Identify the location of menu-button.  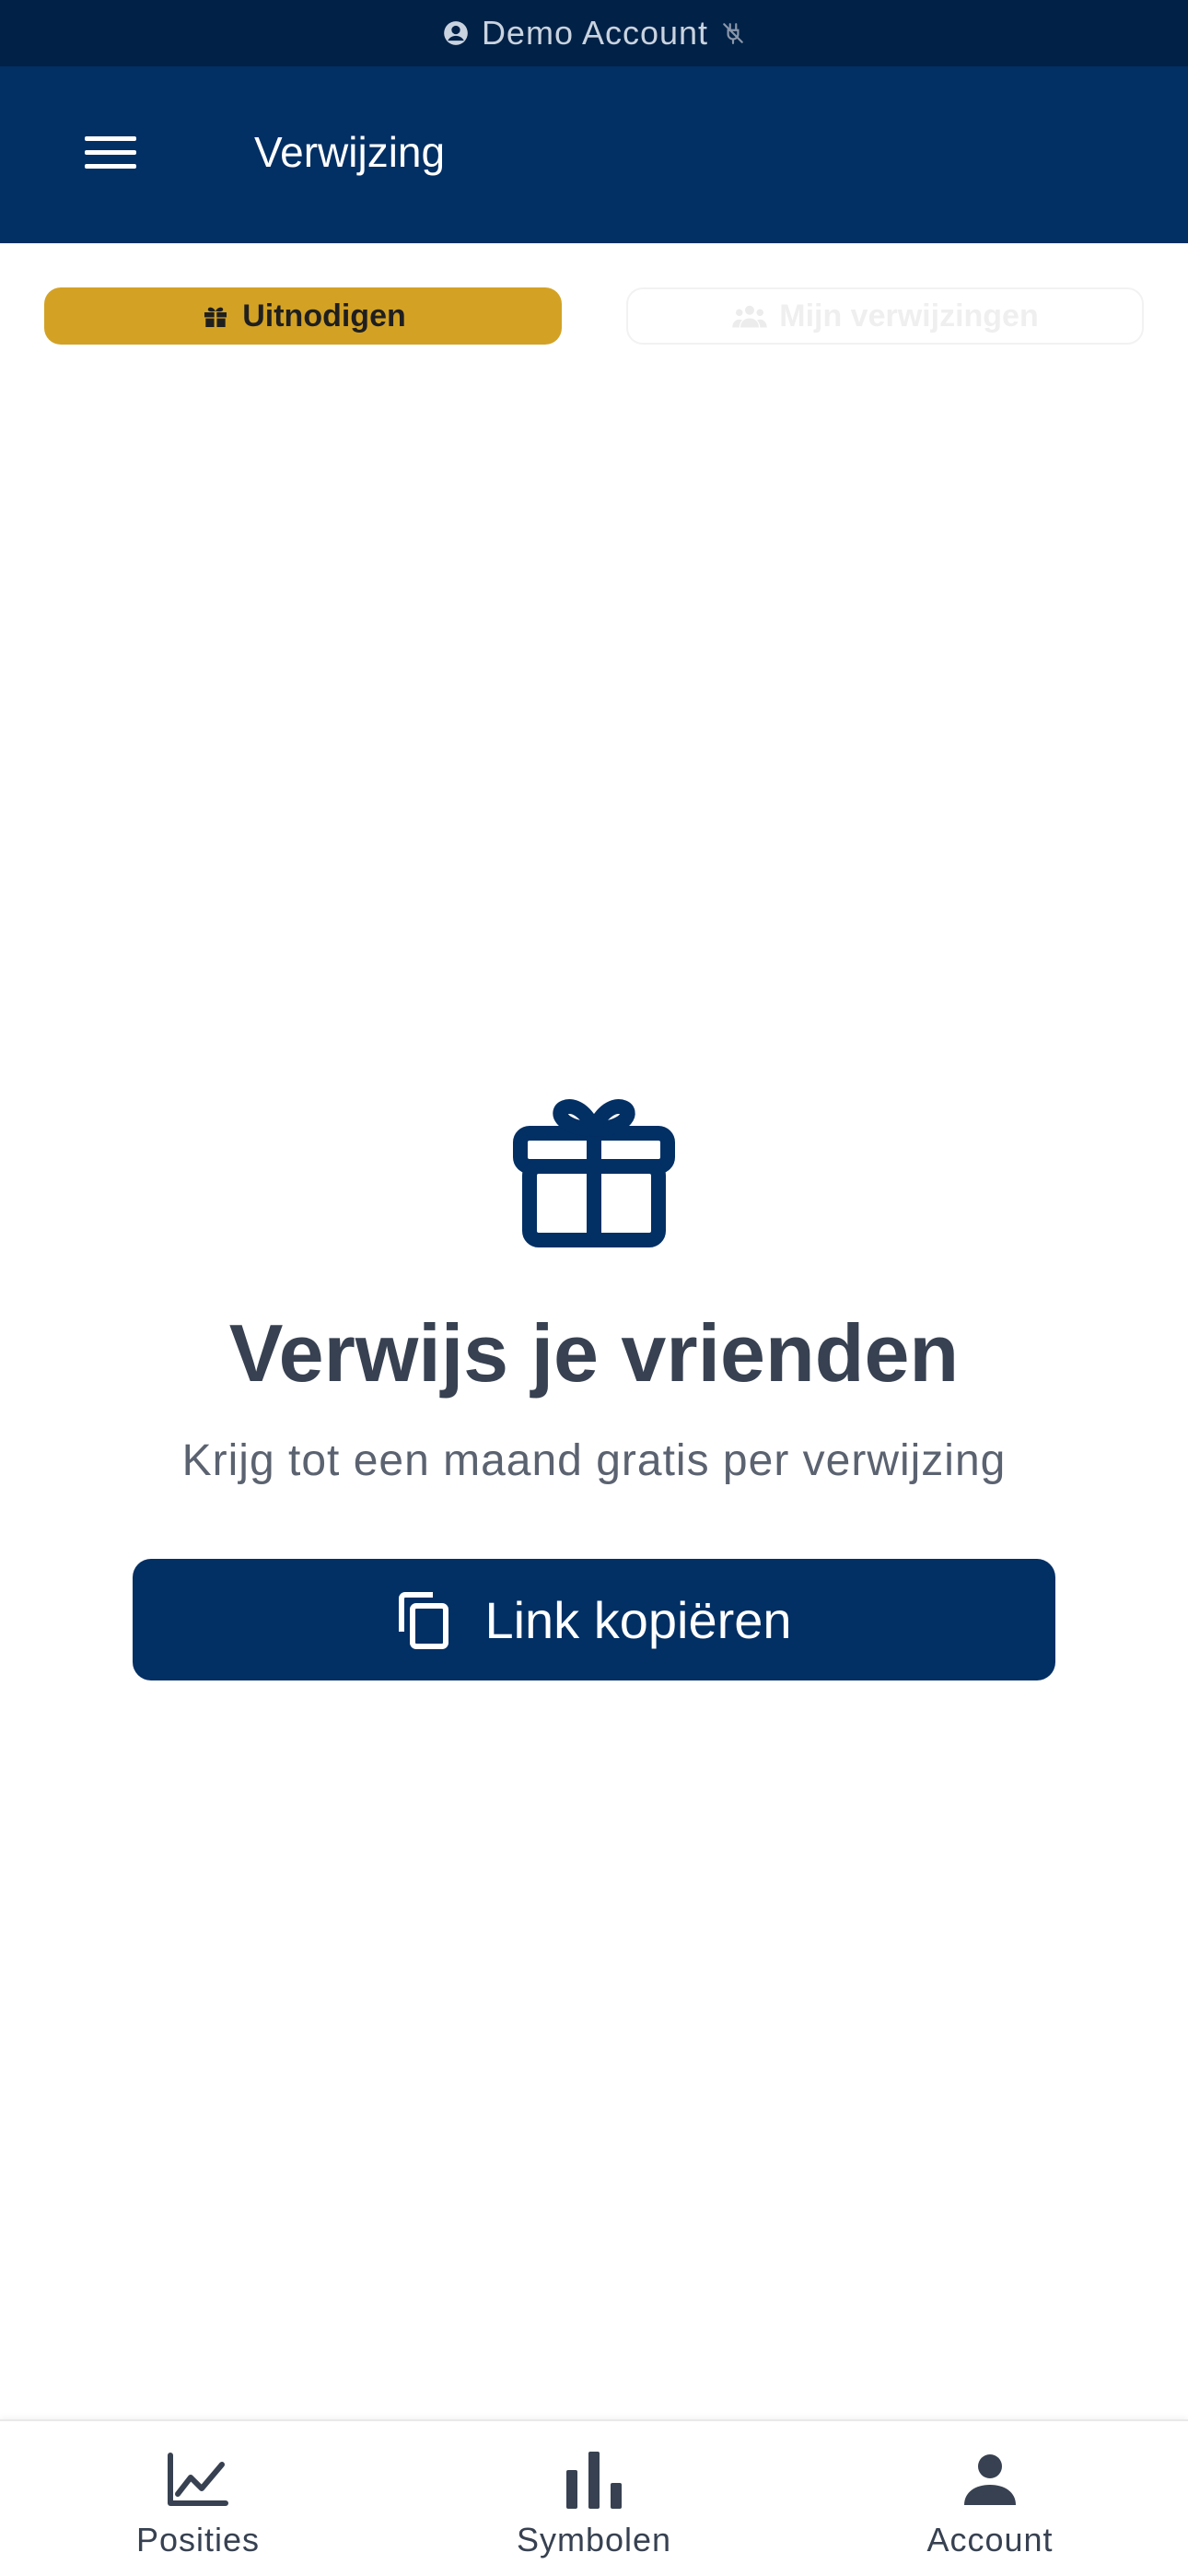
(111, 155).